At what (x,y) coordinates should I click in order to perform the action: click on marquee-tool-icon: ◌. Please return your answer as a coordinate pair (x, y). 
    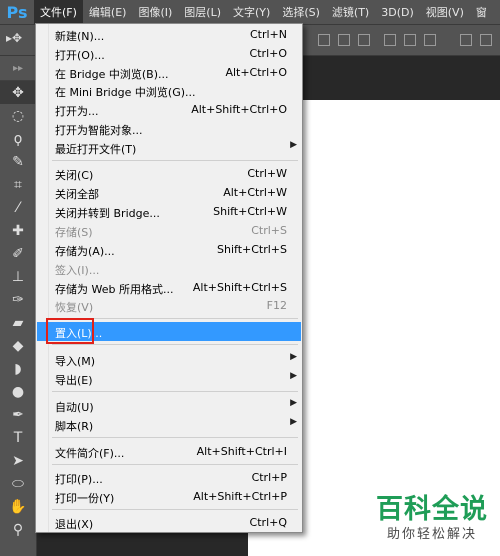
    Looking at the image, I should click on (18, 115).